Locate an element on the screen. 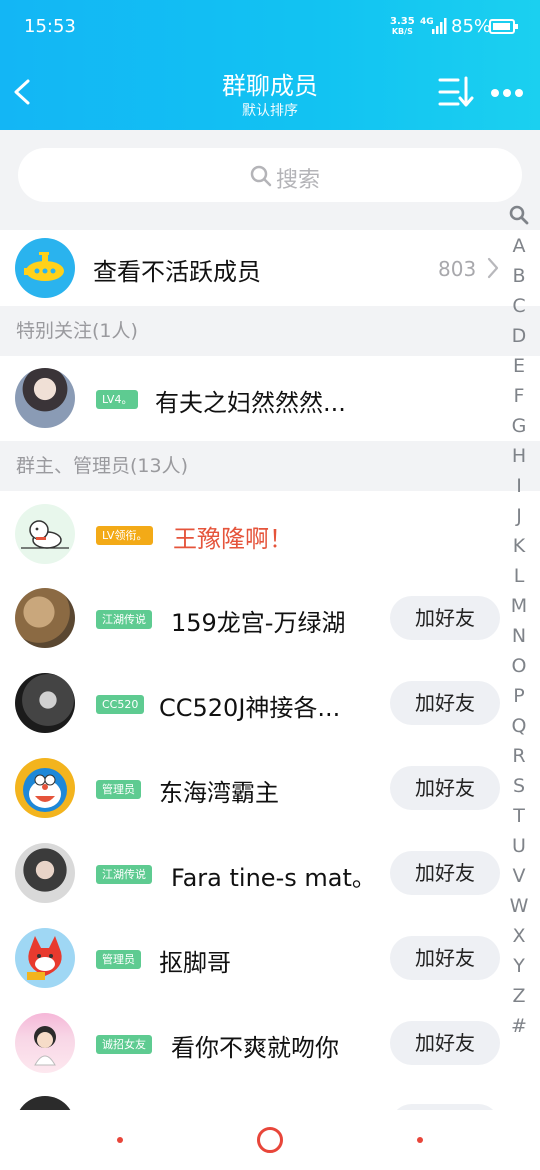  nav-menu-dot is located at coordinates (120, 1140).